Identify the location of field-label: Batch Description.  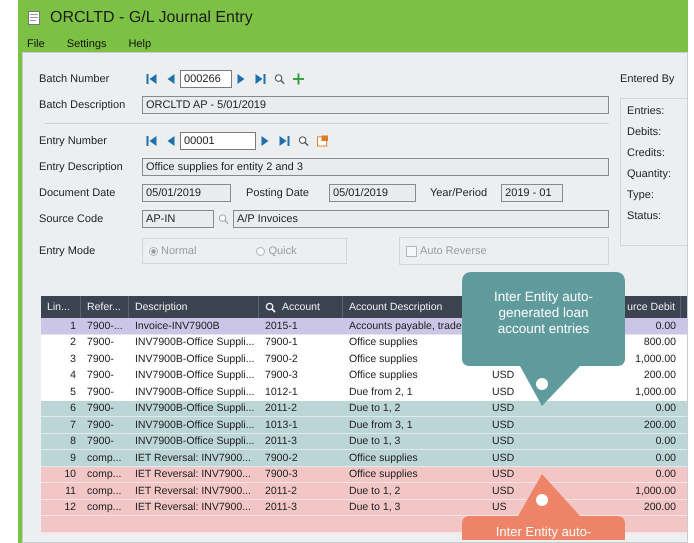
(82, 105).